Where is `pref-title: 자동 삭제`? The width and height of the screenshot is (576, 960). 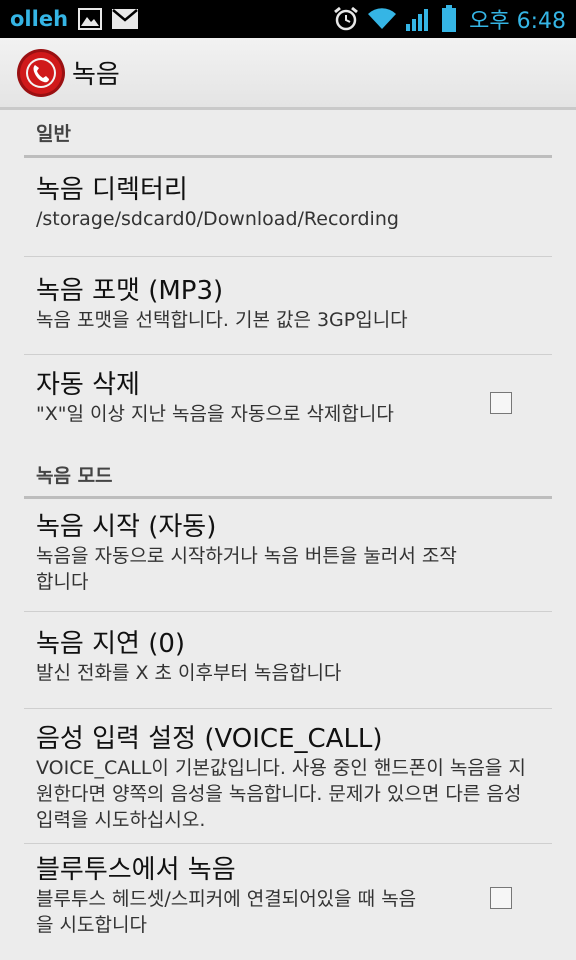 pref-title: 자동 삭제 is located at coordinates (88, 385).